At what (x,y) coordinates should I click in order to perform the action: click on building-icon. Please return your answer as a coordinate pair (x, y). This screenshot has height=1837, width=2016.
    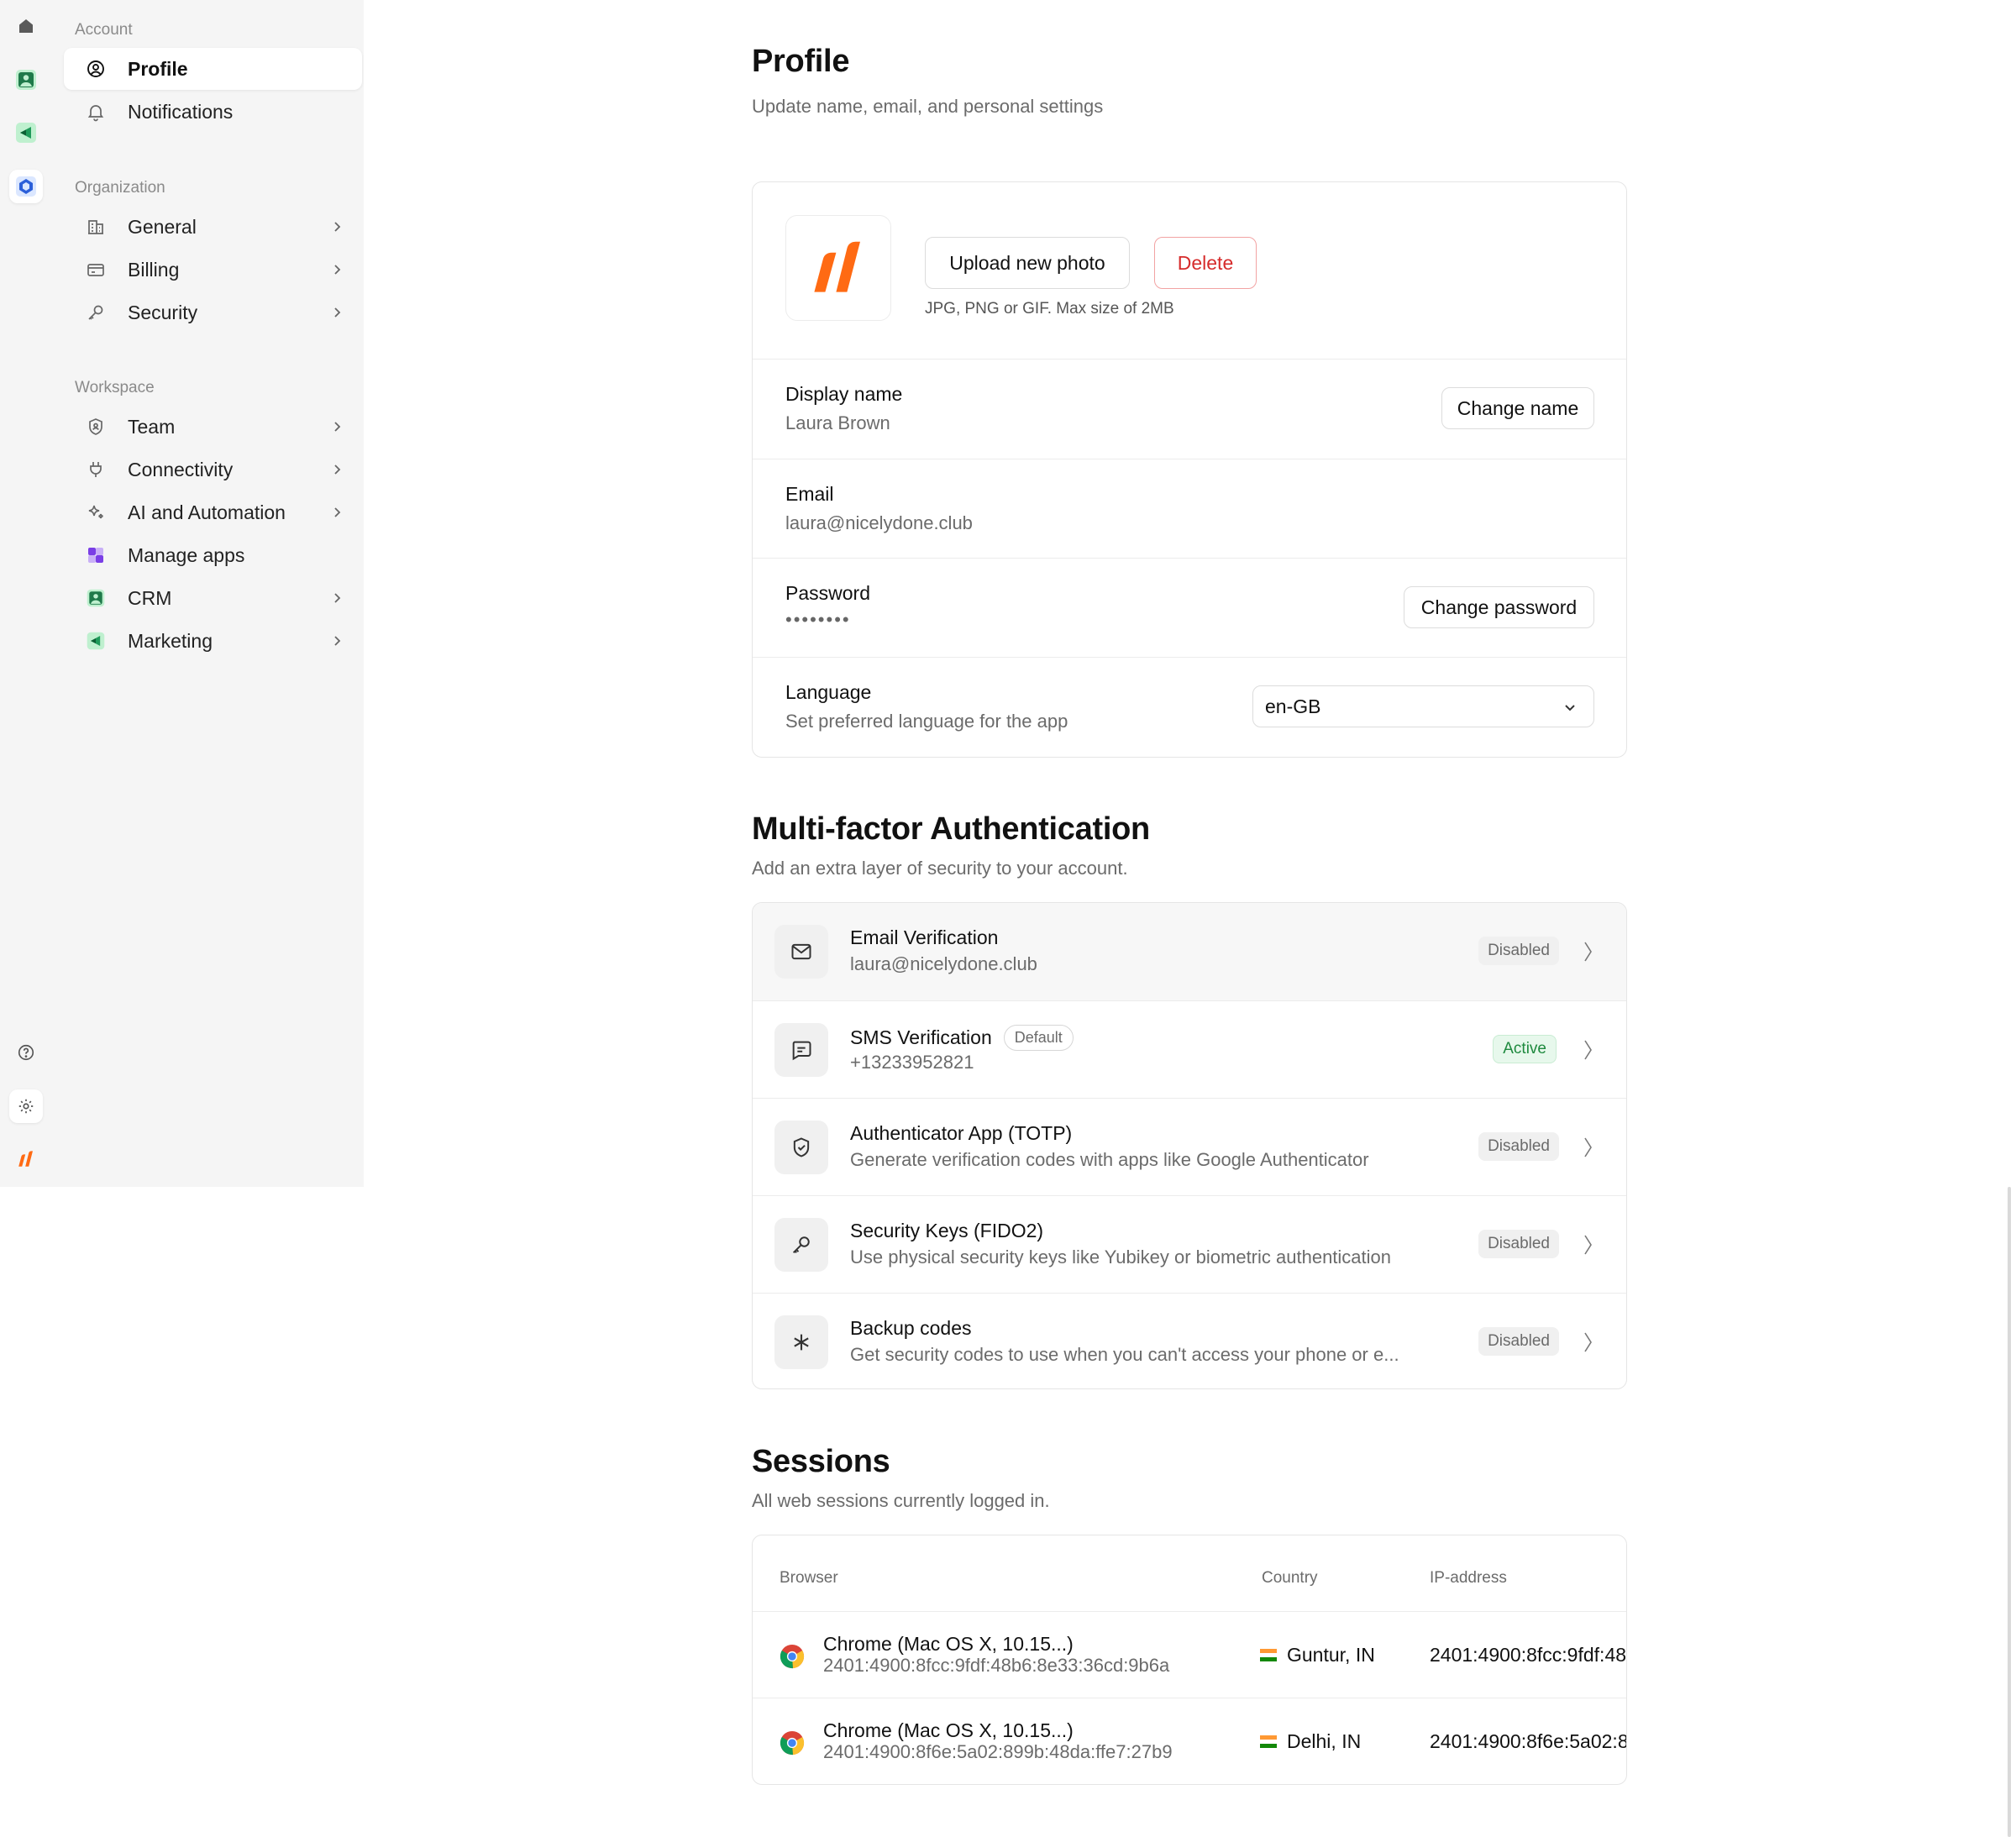
    Looking at the image, I should click on (95, 227).